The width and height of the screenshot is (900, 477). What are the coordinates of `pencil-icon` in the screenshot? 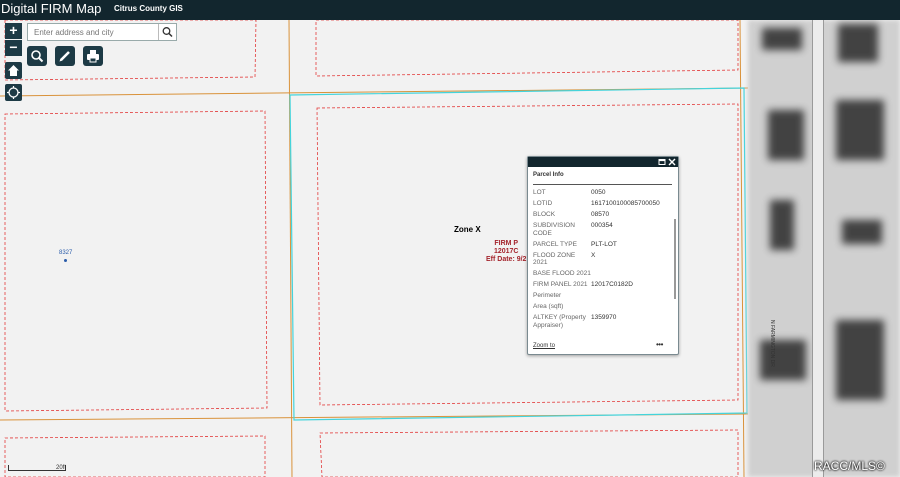 It's located at (64, 56).